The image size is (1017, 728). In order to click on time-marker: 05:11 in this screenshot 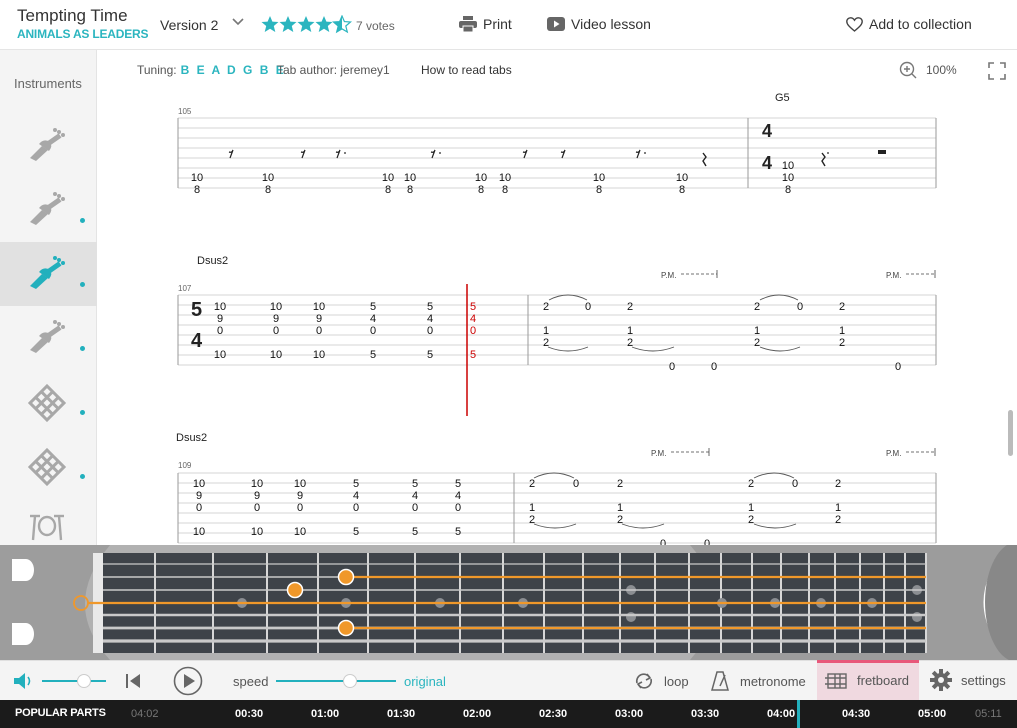, I will do `click(988, 714)`.